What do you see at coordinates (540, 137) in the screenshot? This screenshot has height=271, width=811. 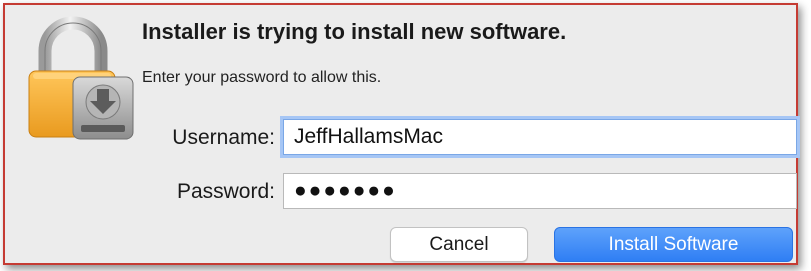 I see `username-field: JeffHallamsMac` at bounding box center [540, 137].